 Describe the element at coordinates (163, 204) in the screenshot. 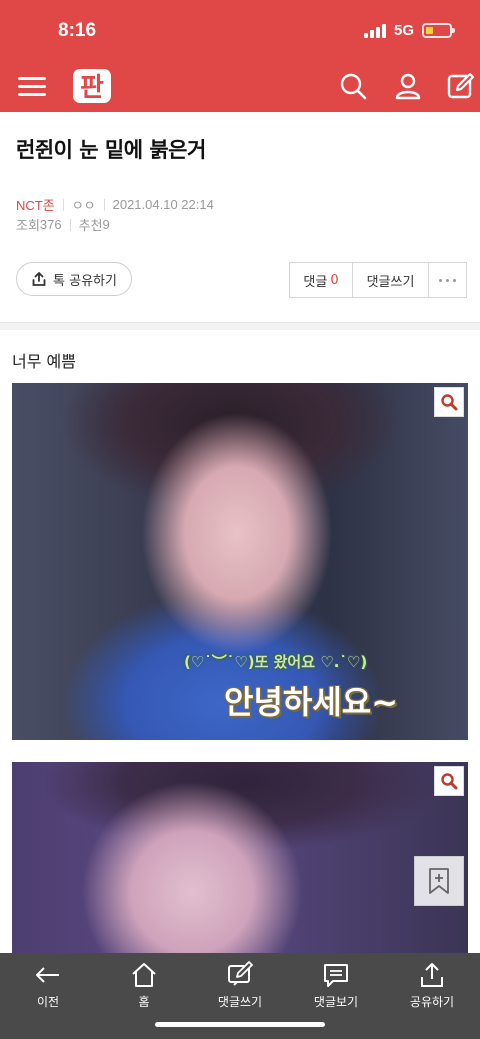

I see `post-datetime: 2021.04.10 22:14` at that location.